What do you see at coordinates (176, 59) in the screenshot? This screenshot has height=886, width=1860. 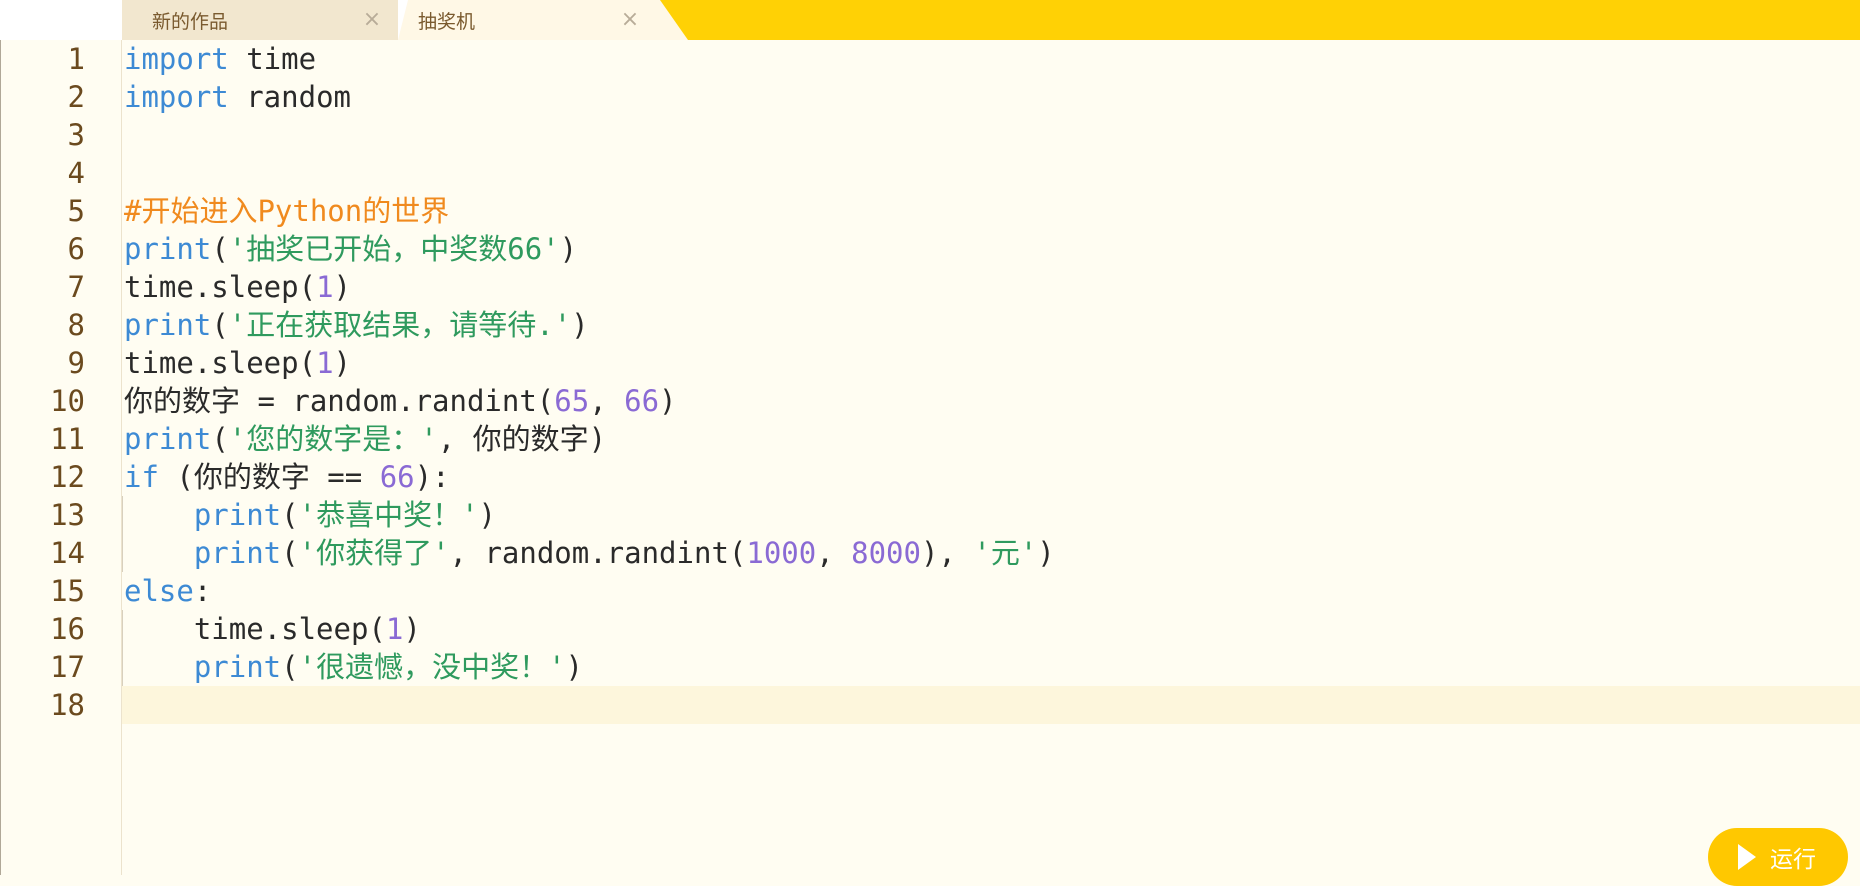 I see `code-token: import` at bounding box center [176, 59].